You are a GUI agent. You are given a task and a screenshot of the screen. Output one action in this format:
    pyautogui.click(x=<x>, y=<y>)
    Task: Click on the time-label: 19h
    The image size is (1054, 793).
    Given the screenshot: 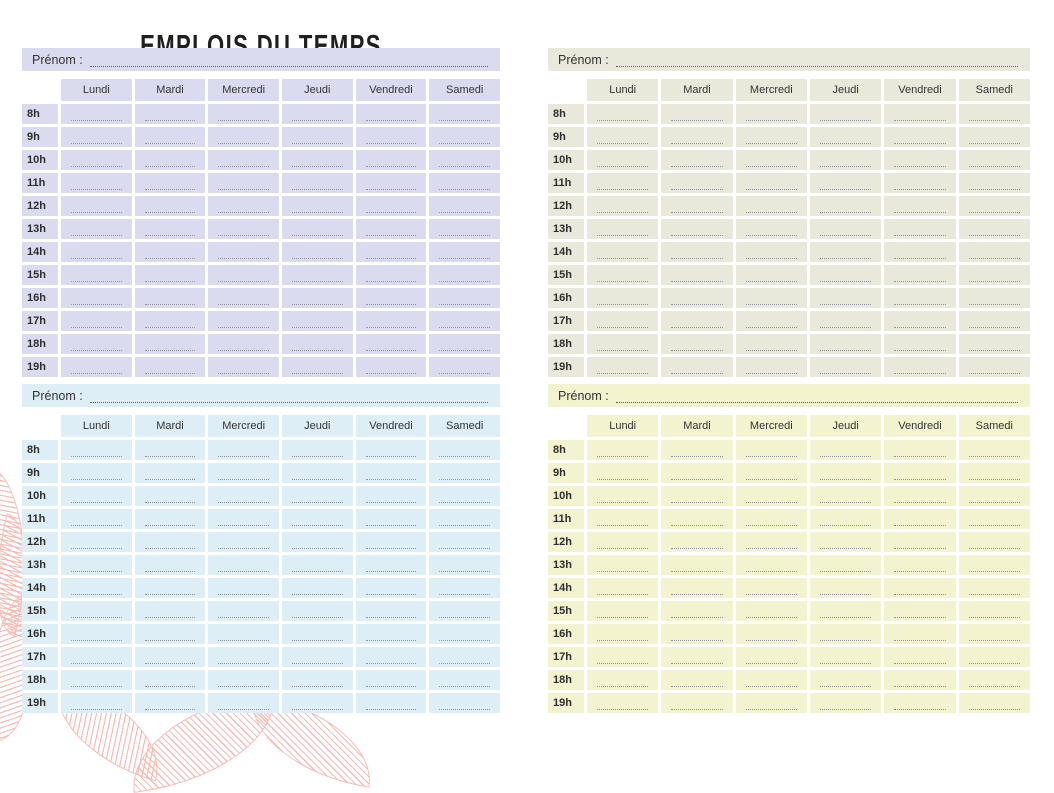 What is the action you would take?
    pyautogui.click(x=40, y=367)
    